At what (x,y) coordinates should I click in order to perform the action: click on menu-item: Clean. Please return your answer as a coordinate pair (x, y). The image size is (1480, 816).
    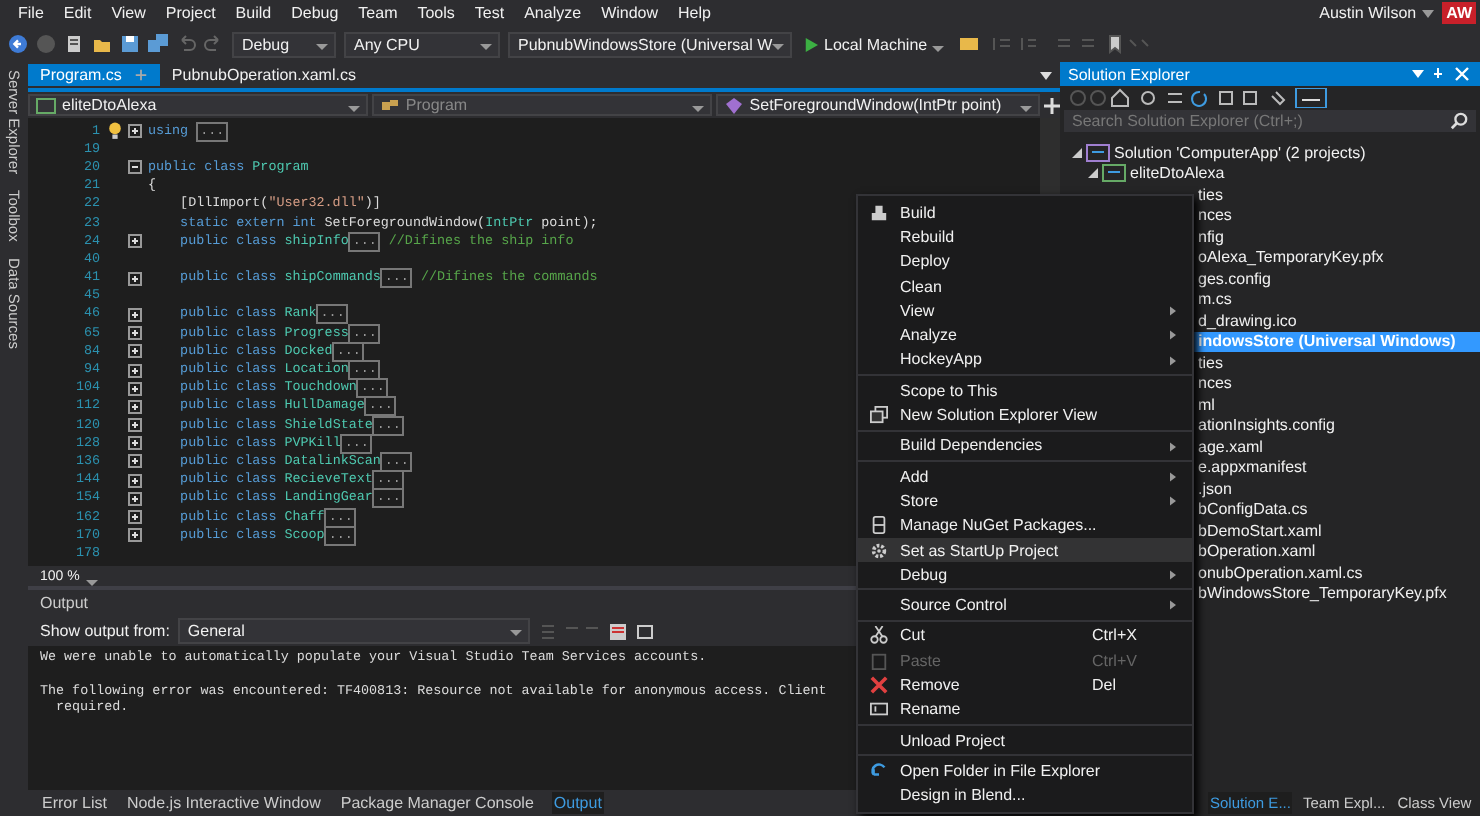
    Looking at the image, I should click on (1025, 286).